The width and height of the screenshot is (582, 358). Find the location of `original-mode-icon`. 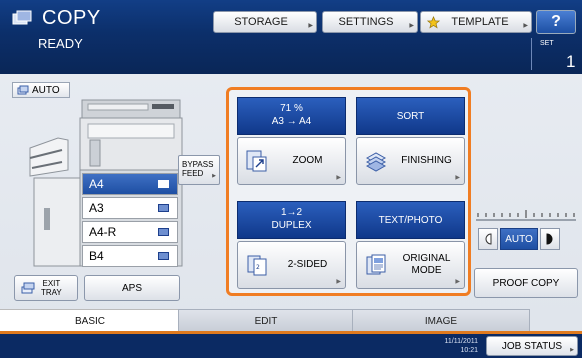

original-mode-icon is located at coordinates (376, 264).